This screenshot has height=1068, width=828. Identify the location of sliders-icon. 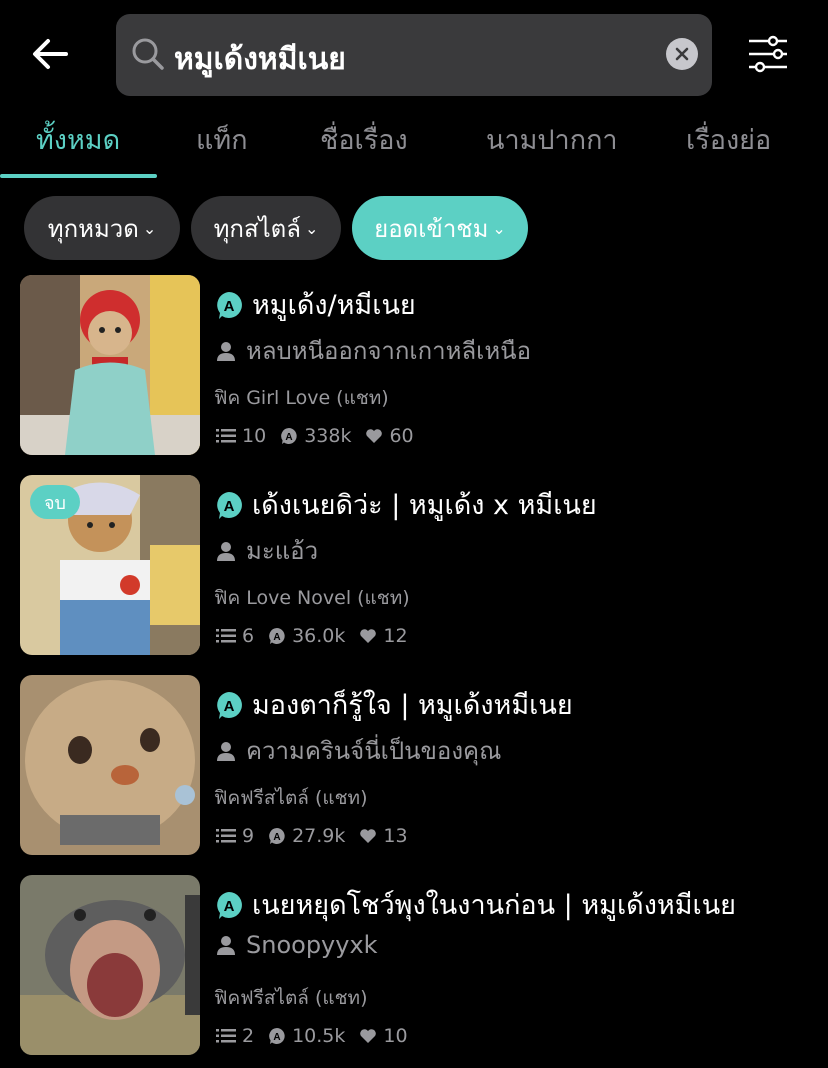
(768, 54).